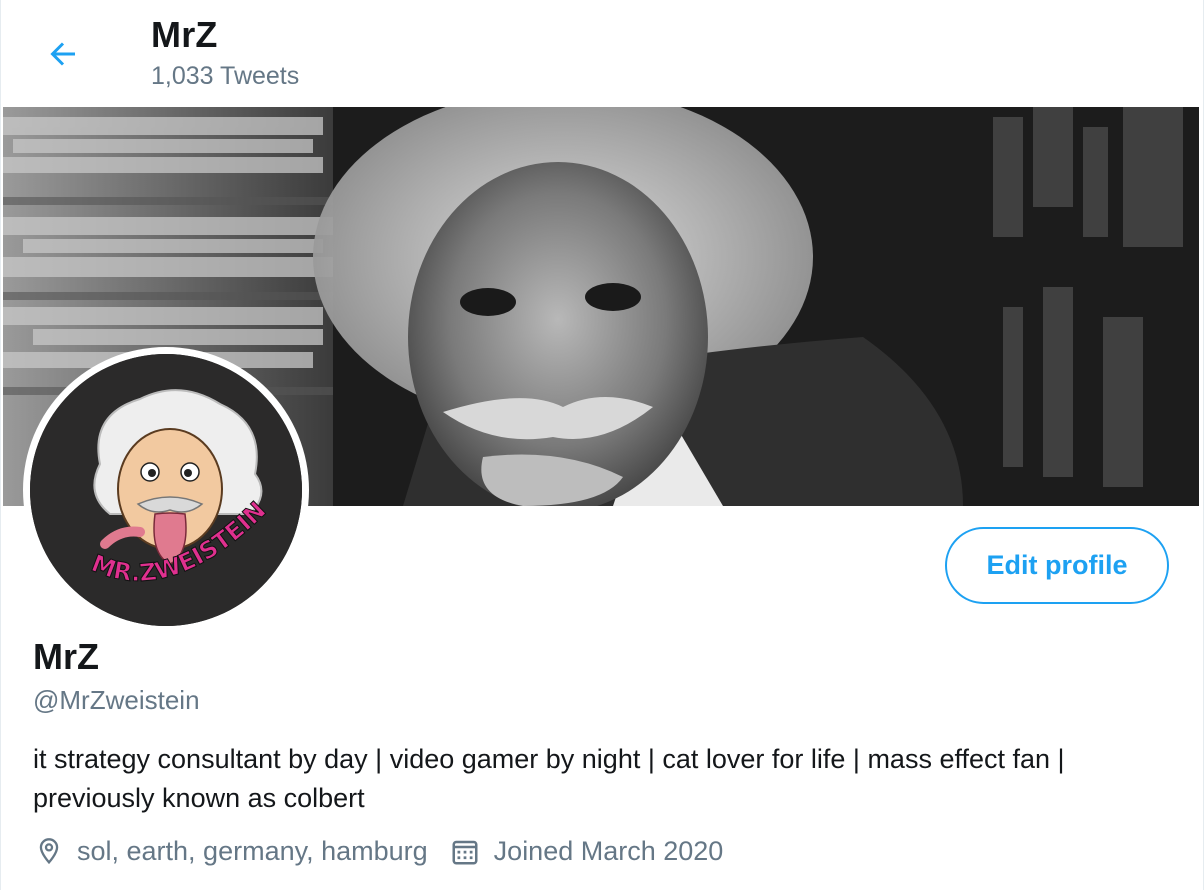  Describe the element at coordinates (608, 851) in the screenshot. I see `joined-date: Joined March 2020` at that location.